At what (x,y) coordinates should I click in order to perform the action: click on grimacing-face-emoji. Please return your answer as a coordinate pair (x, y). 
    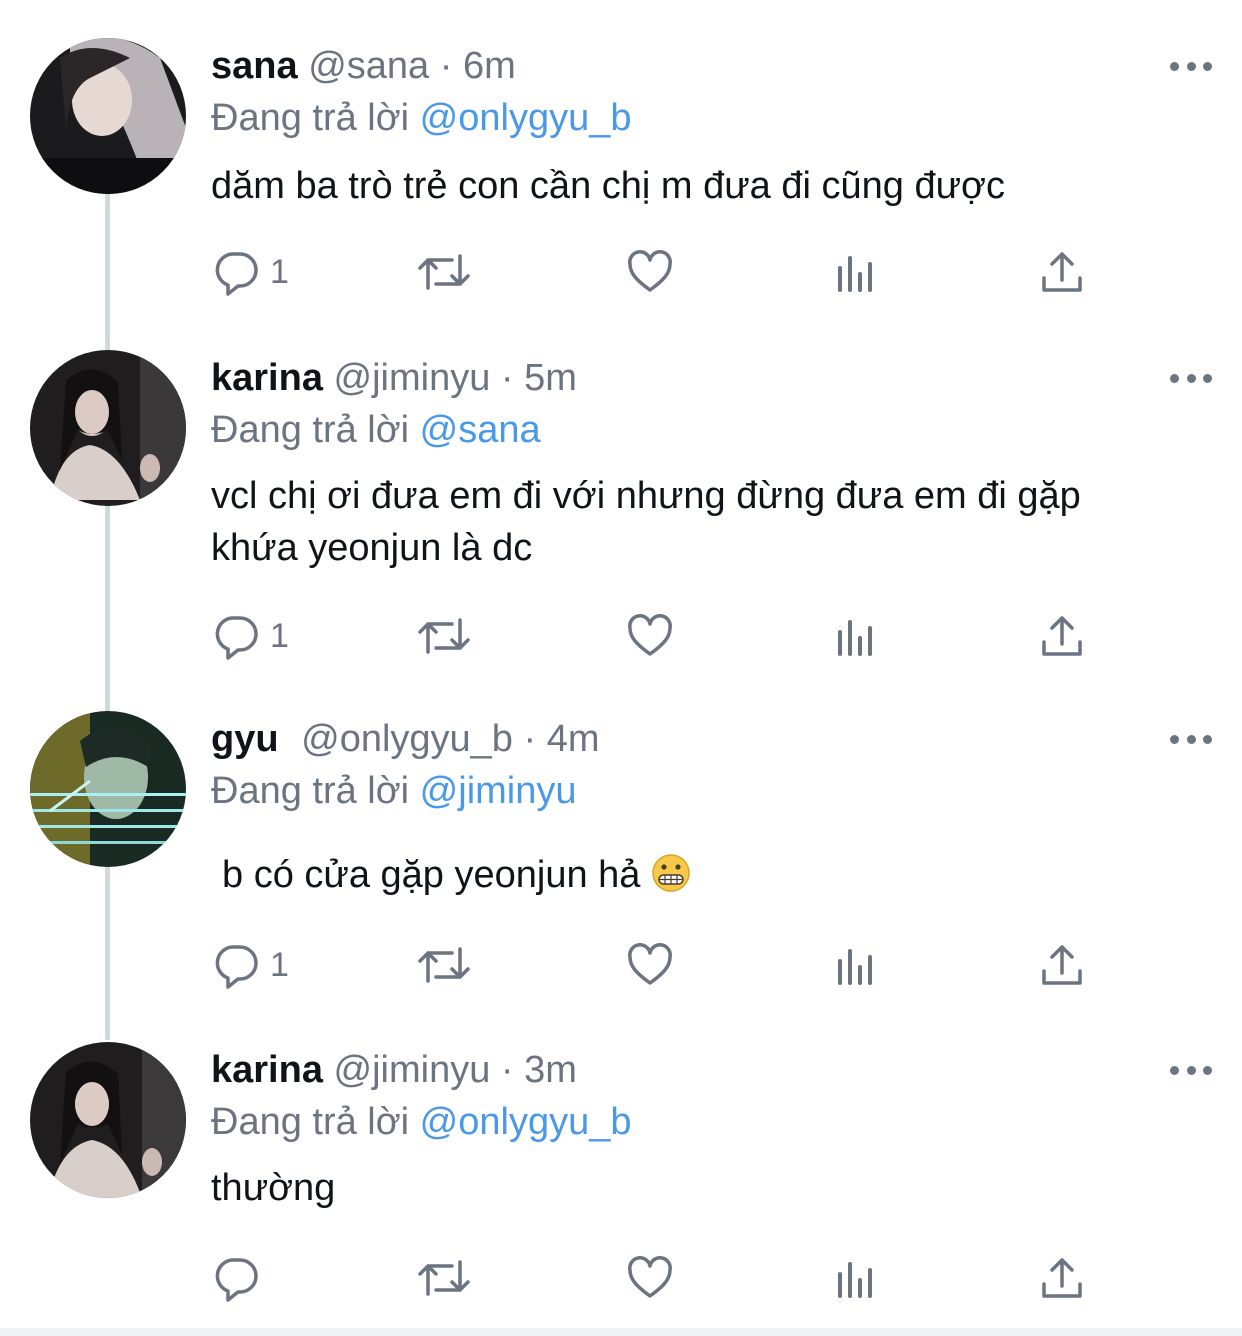
    Looking at the image, I should click on (671, 873).